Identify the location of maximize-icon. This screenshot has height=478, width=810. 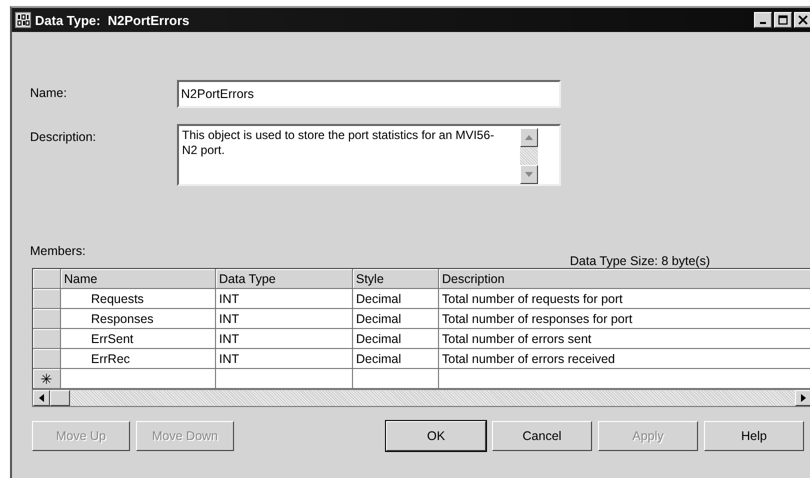
(783, 20).